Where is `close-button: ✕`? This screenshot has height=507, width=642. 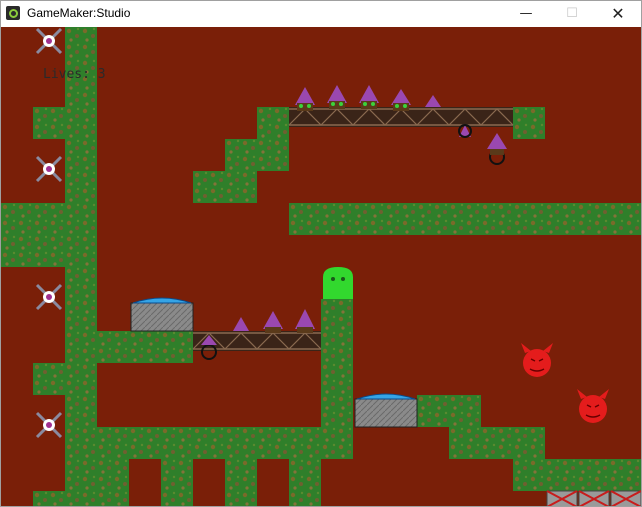
close-button: ✕ is located at coordinates (618, 14).